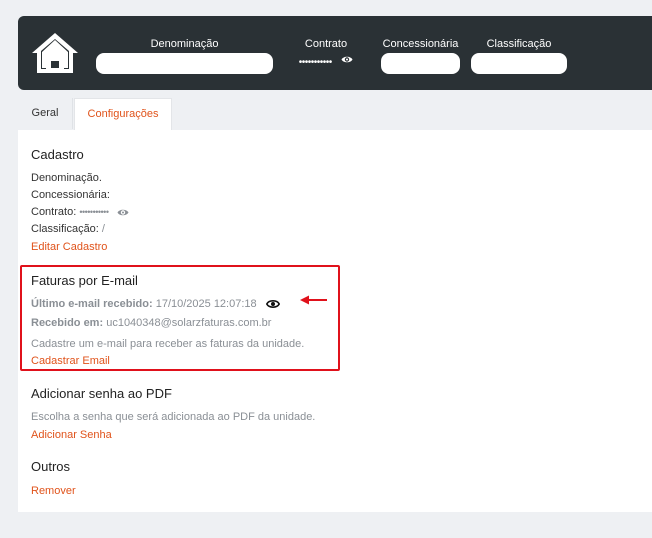 The width and height of the screenshot is (652, 538). Describe the element at coordinates (66, 178) in the screenshot. I see `cadastro-denominacao: Denominação.` at that location.